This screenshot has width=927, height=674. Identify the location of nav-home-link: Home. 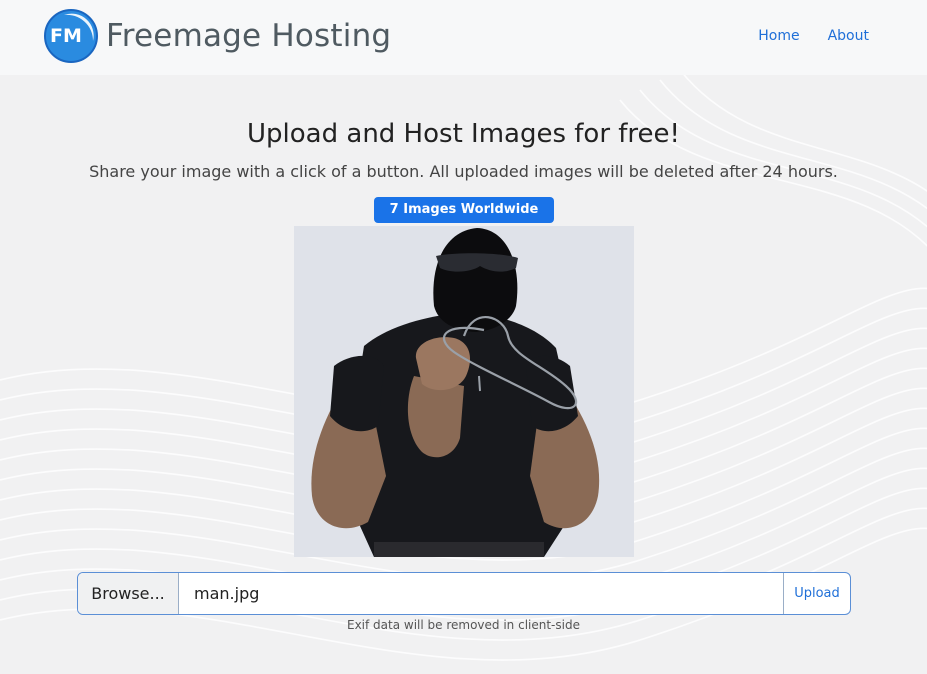
(778, 36).